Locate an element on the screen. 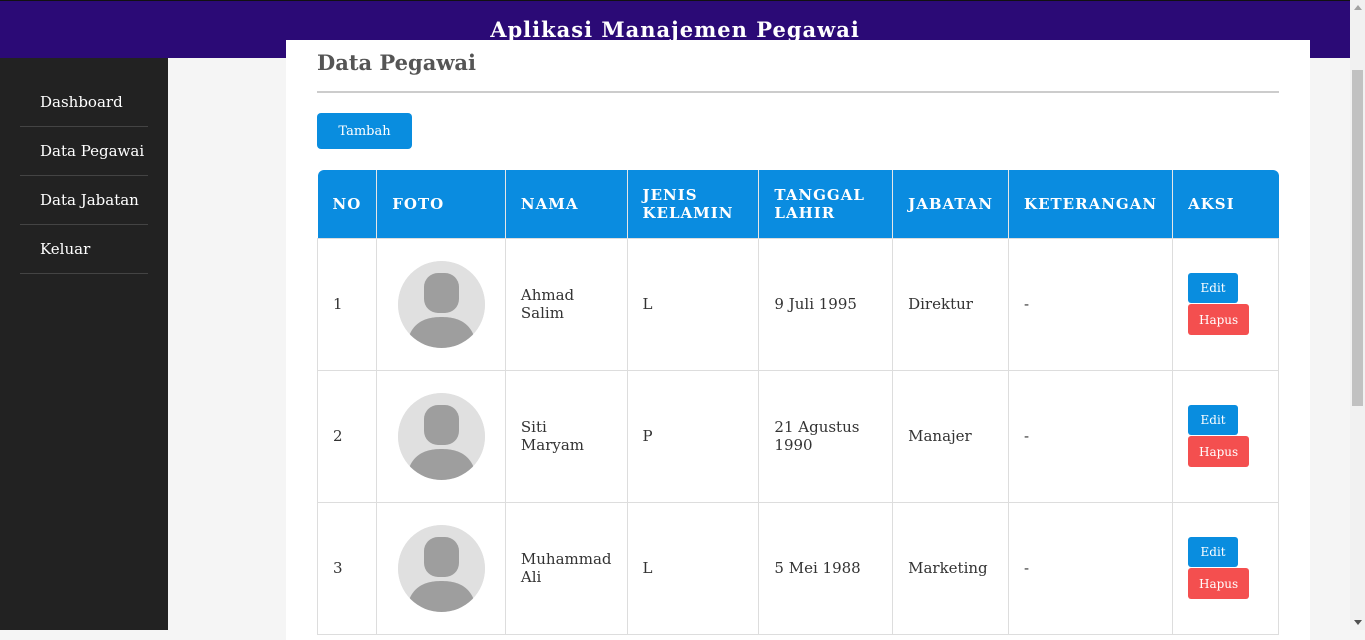  sidebar-item-data-pegawai: Data Pegawai is located at coordinates (84, 151).